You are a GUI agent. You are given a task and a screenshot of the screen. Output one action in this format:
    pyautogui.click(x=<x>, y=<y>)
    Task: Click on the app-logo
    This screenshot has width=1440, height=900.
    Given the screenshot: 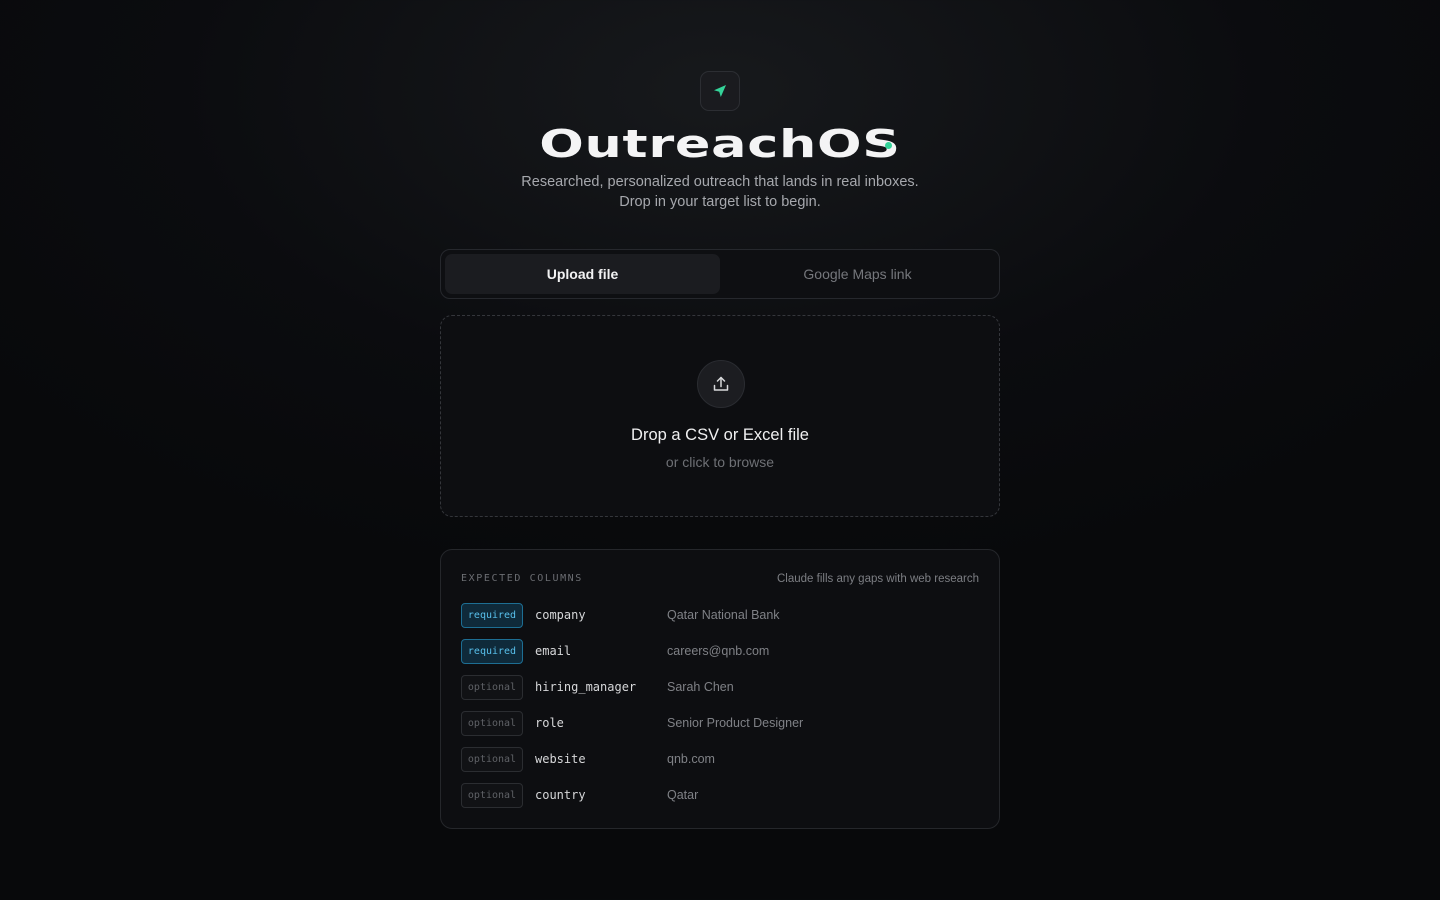 What is the action you would take?
    pyautogui.click(x=720, y=91)
    